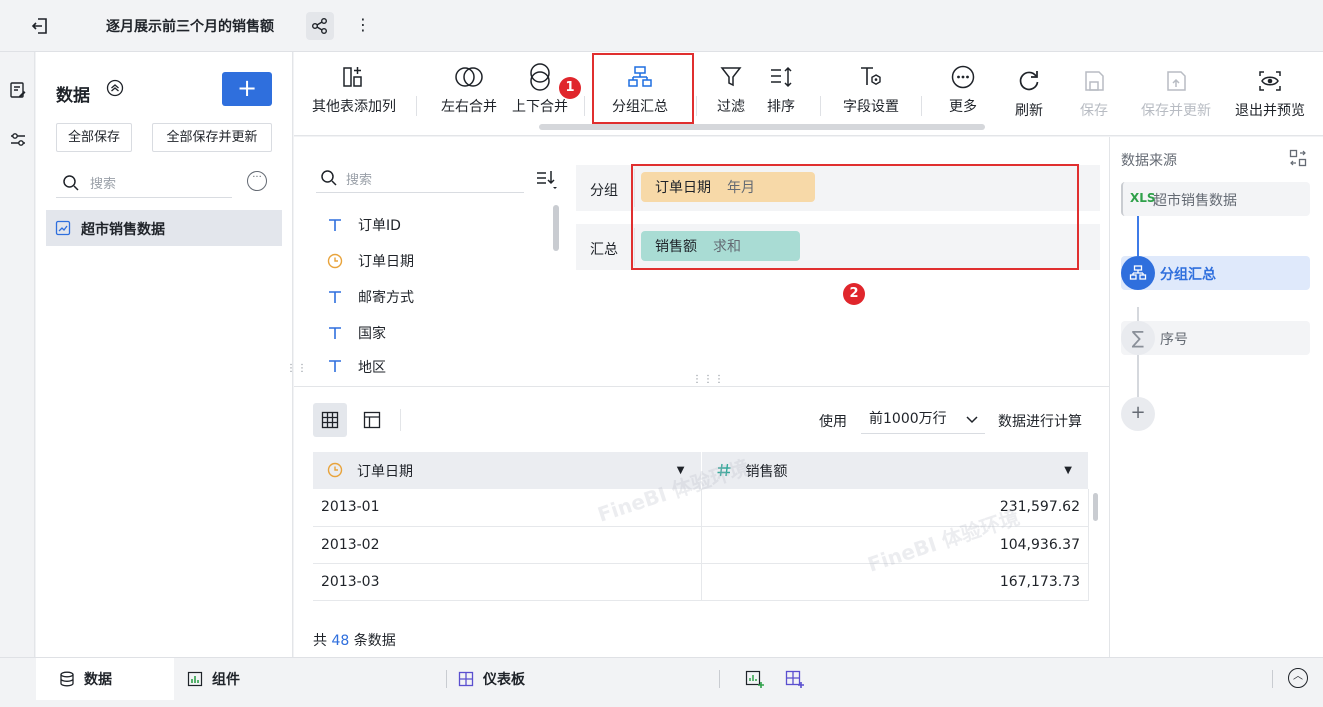  What do you see at coordinates (1270, 81) in the screenshot?
I see `preview-eye-icon` at bounding box center [1270, 81].